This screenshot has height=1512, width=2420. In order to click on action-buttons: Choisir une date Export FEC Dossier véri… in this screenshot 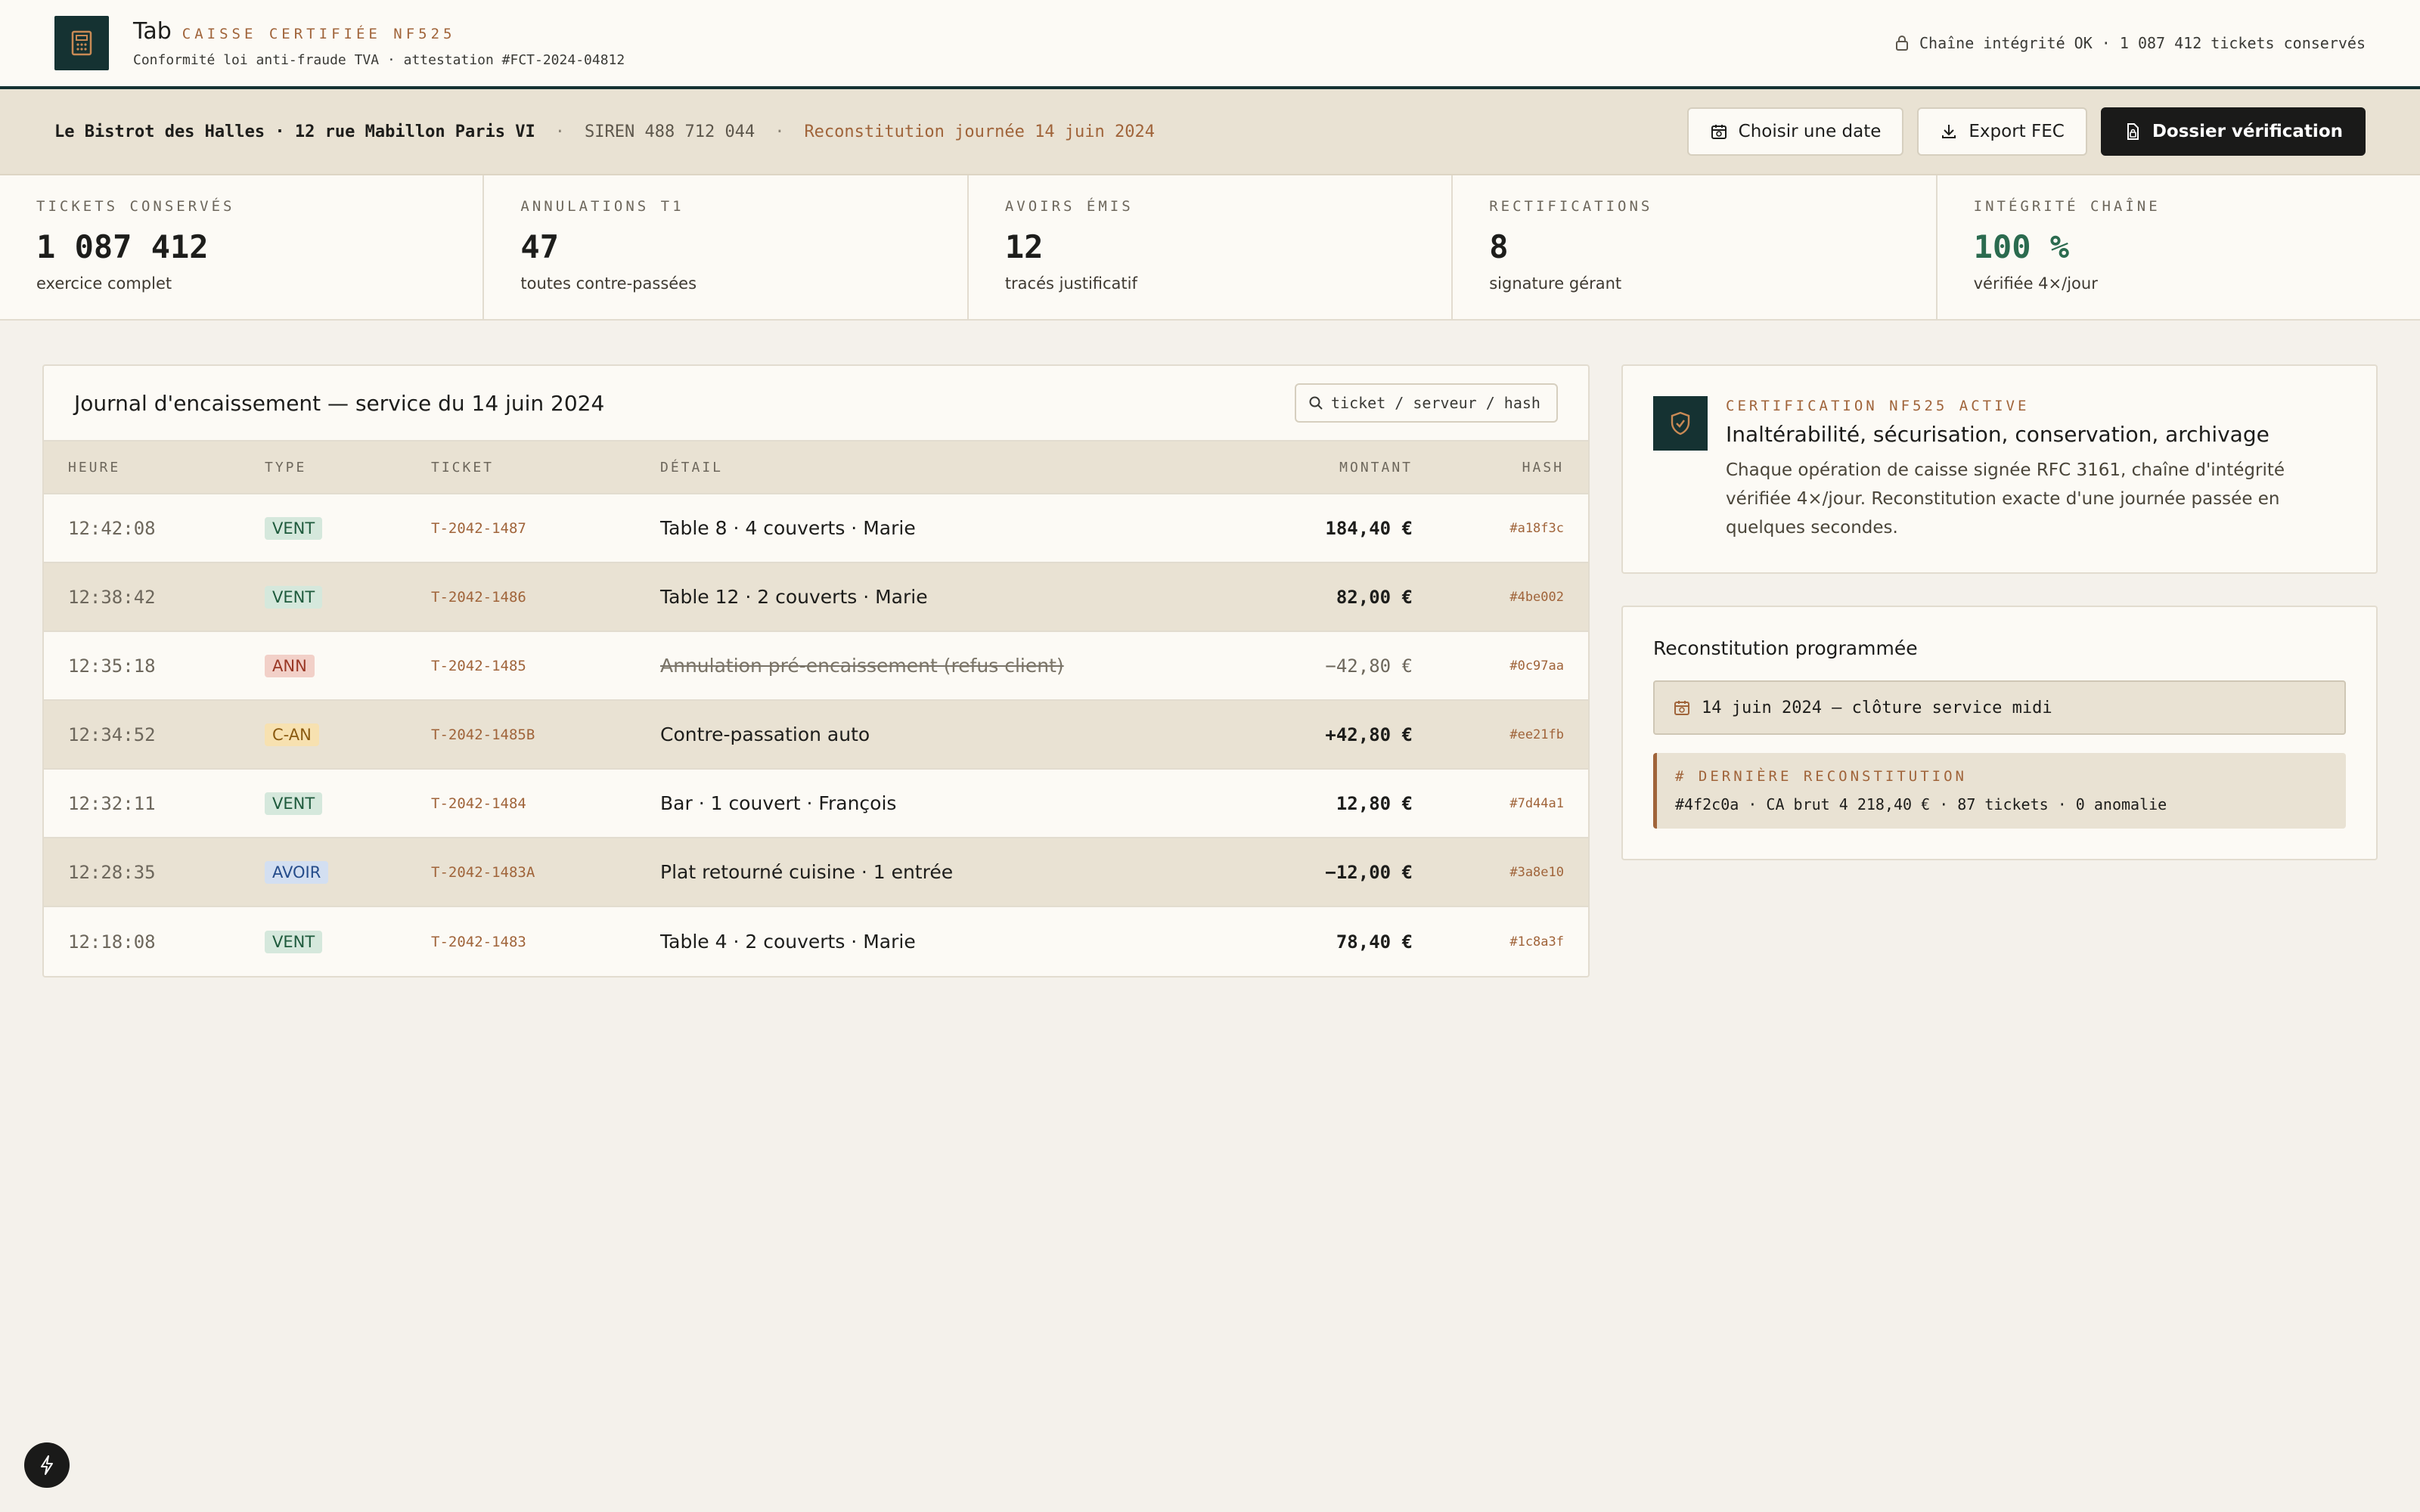, I will do `click(2026, 131)`.